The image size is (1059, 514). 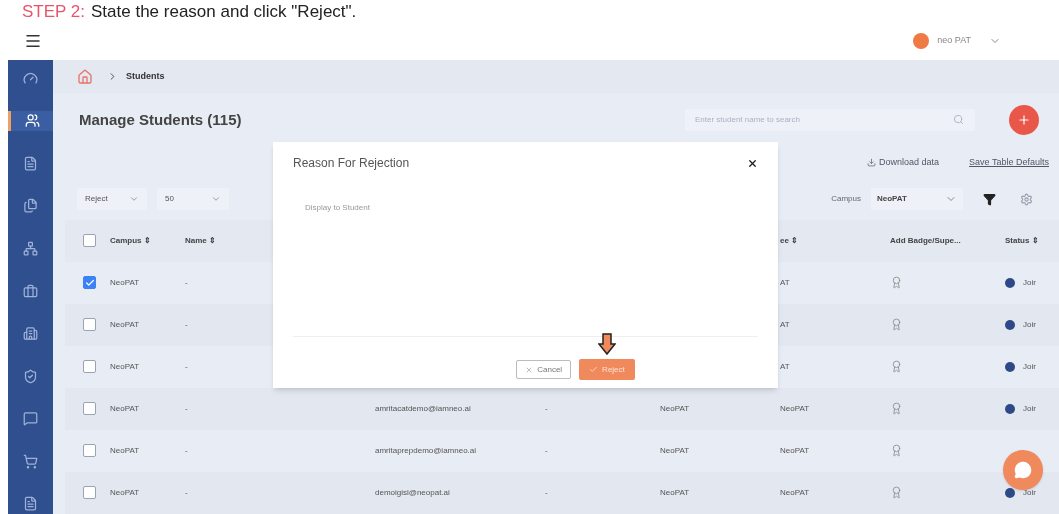 I want to click on network-icon, so click(x=30, y=248).